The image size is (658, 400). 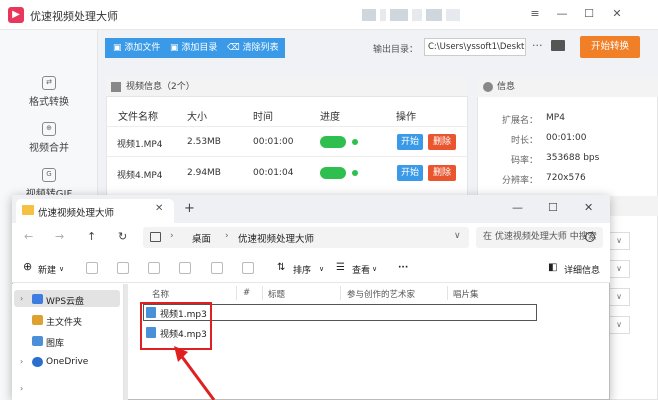 I want to click on row-2-delete-button: 删除, so click(x=442, y=173).